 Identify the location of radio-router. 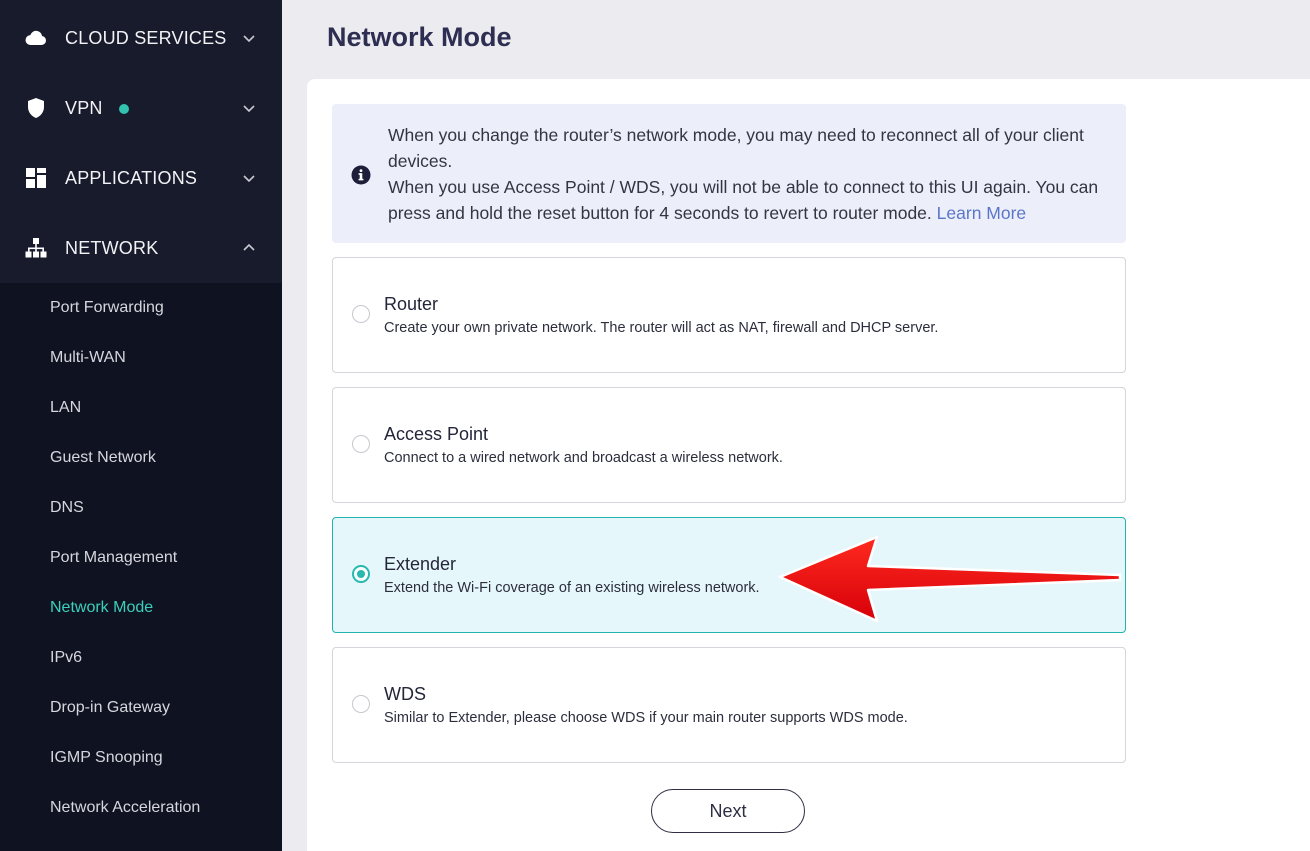
(361, 314).